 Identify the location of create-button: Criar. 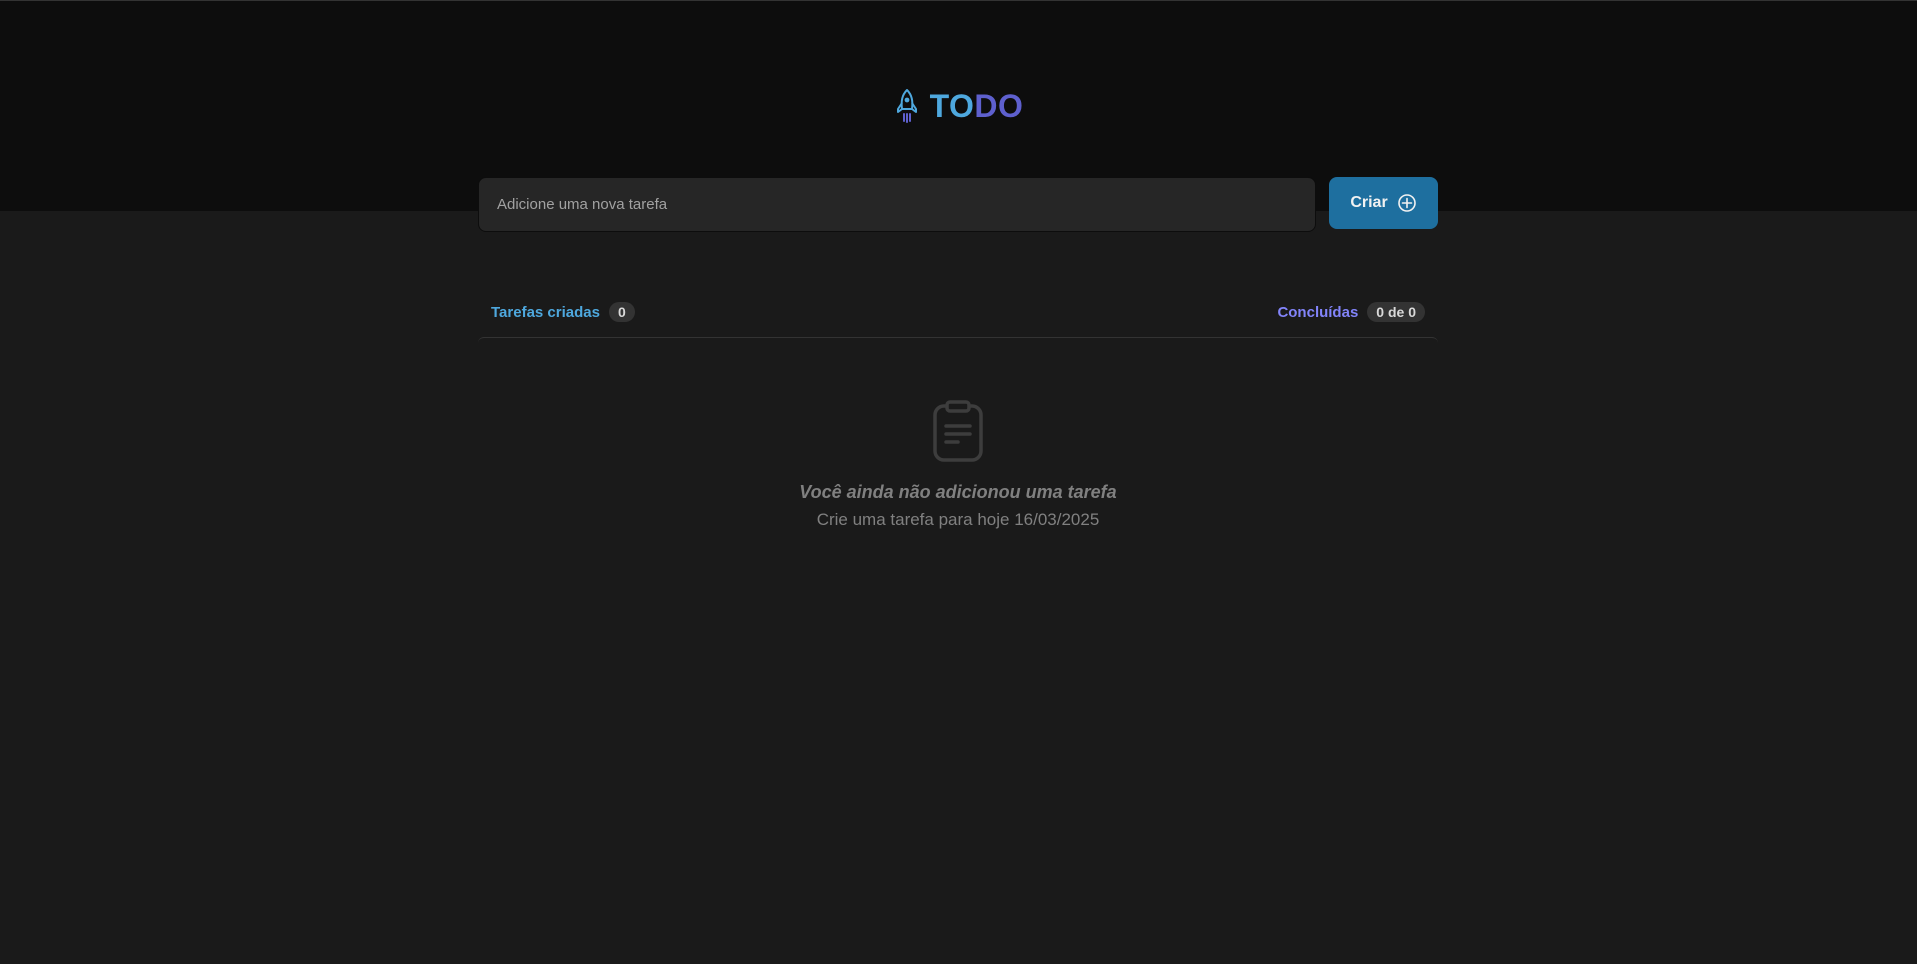
(1383, 203).